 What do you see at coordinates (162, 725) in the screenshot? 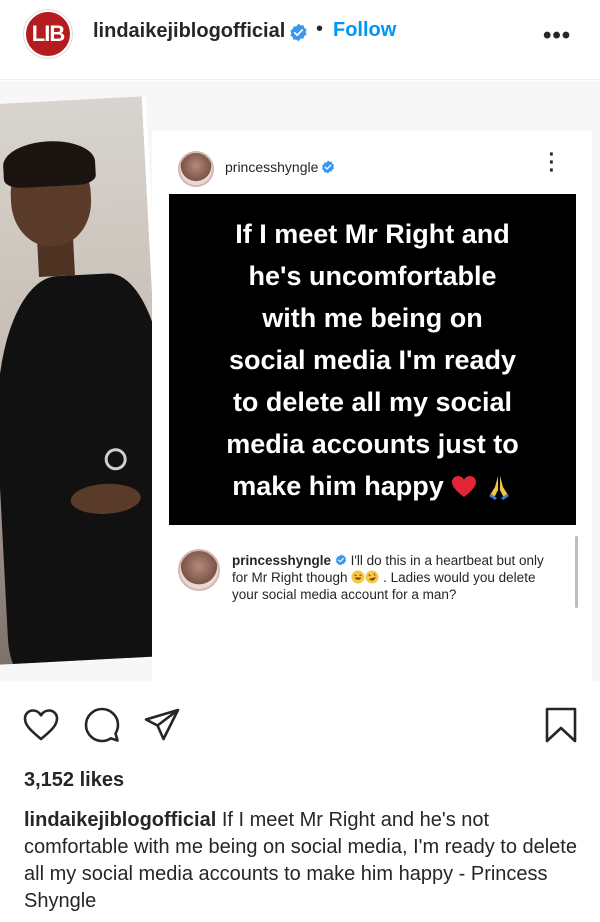
I see `paper-plane-icon` at bounding box center [162, 725].